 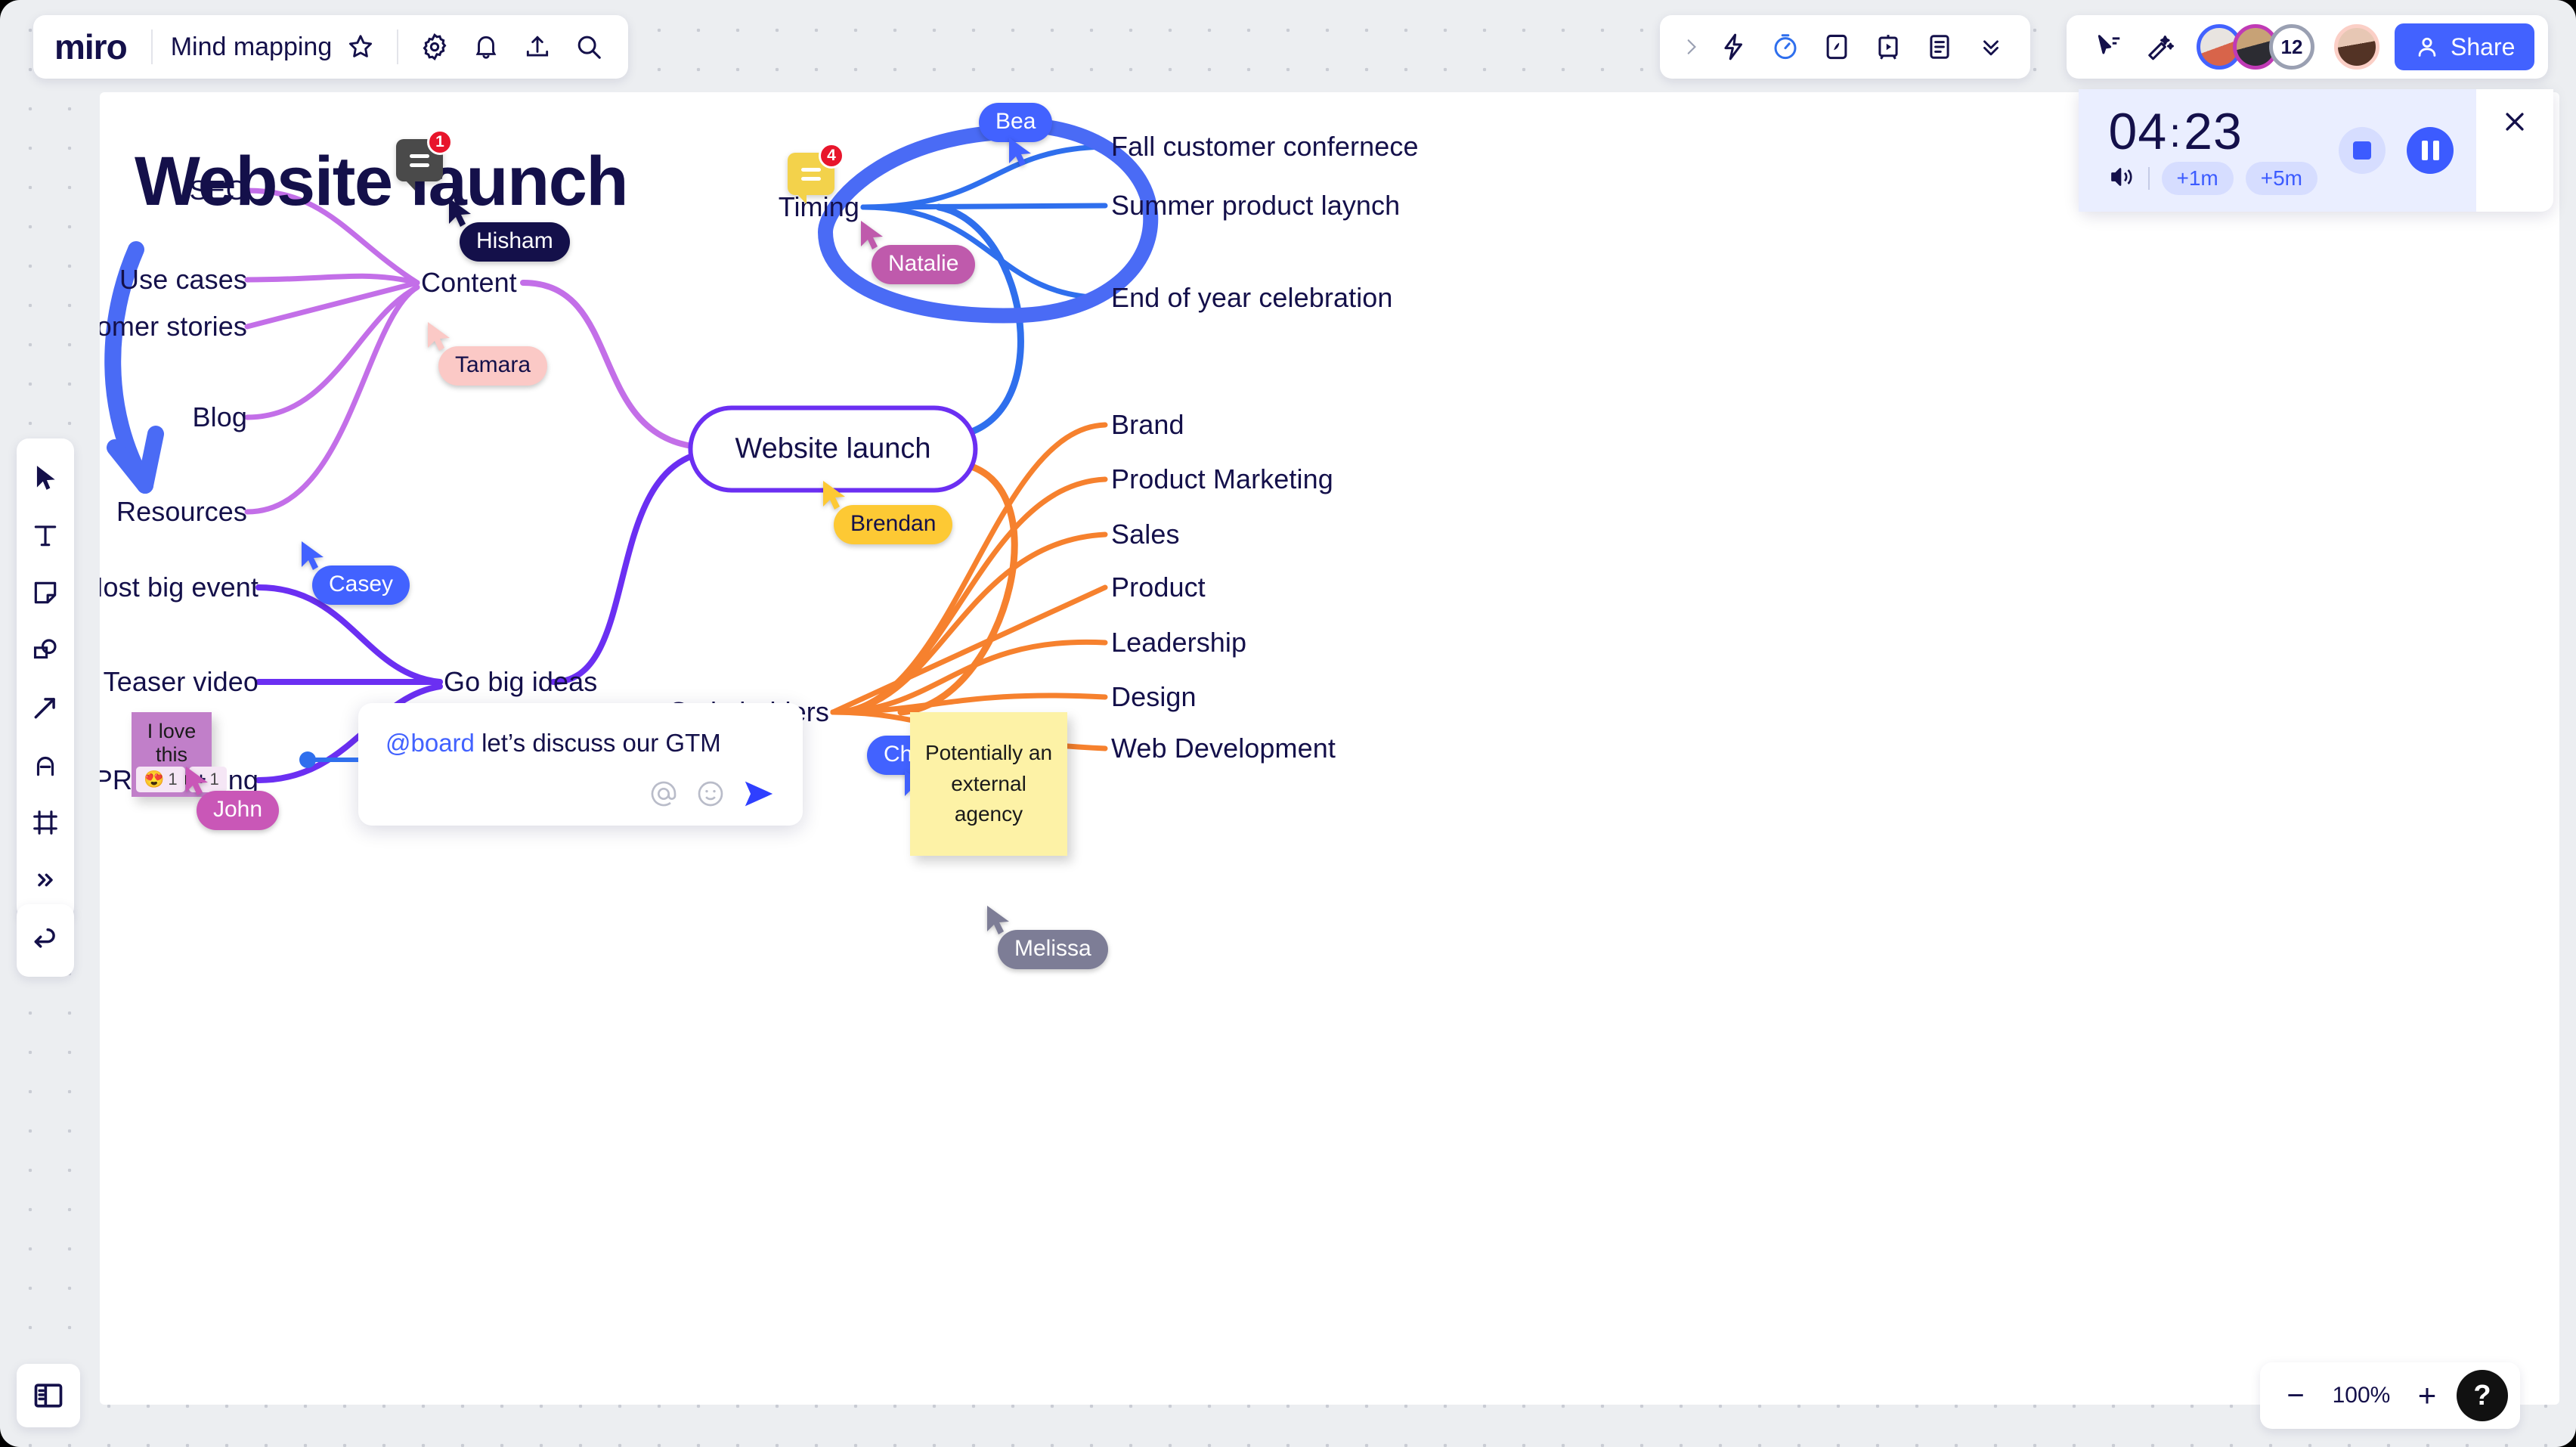 I want to click on add-one-minute-button: +1m, so click(x=2197, y=179).